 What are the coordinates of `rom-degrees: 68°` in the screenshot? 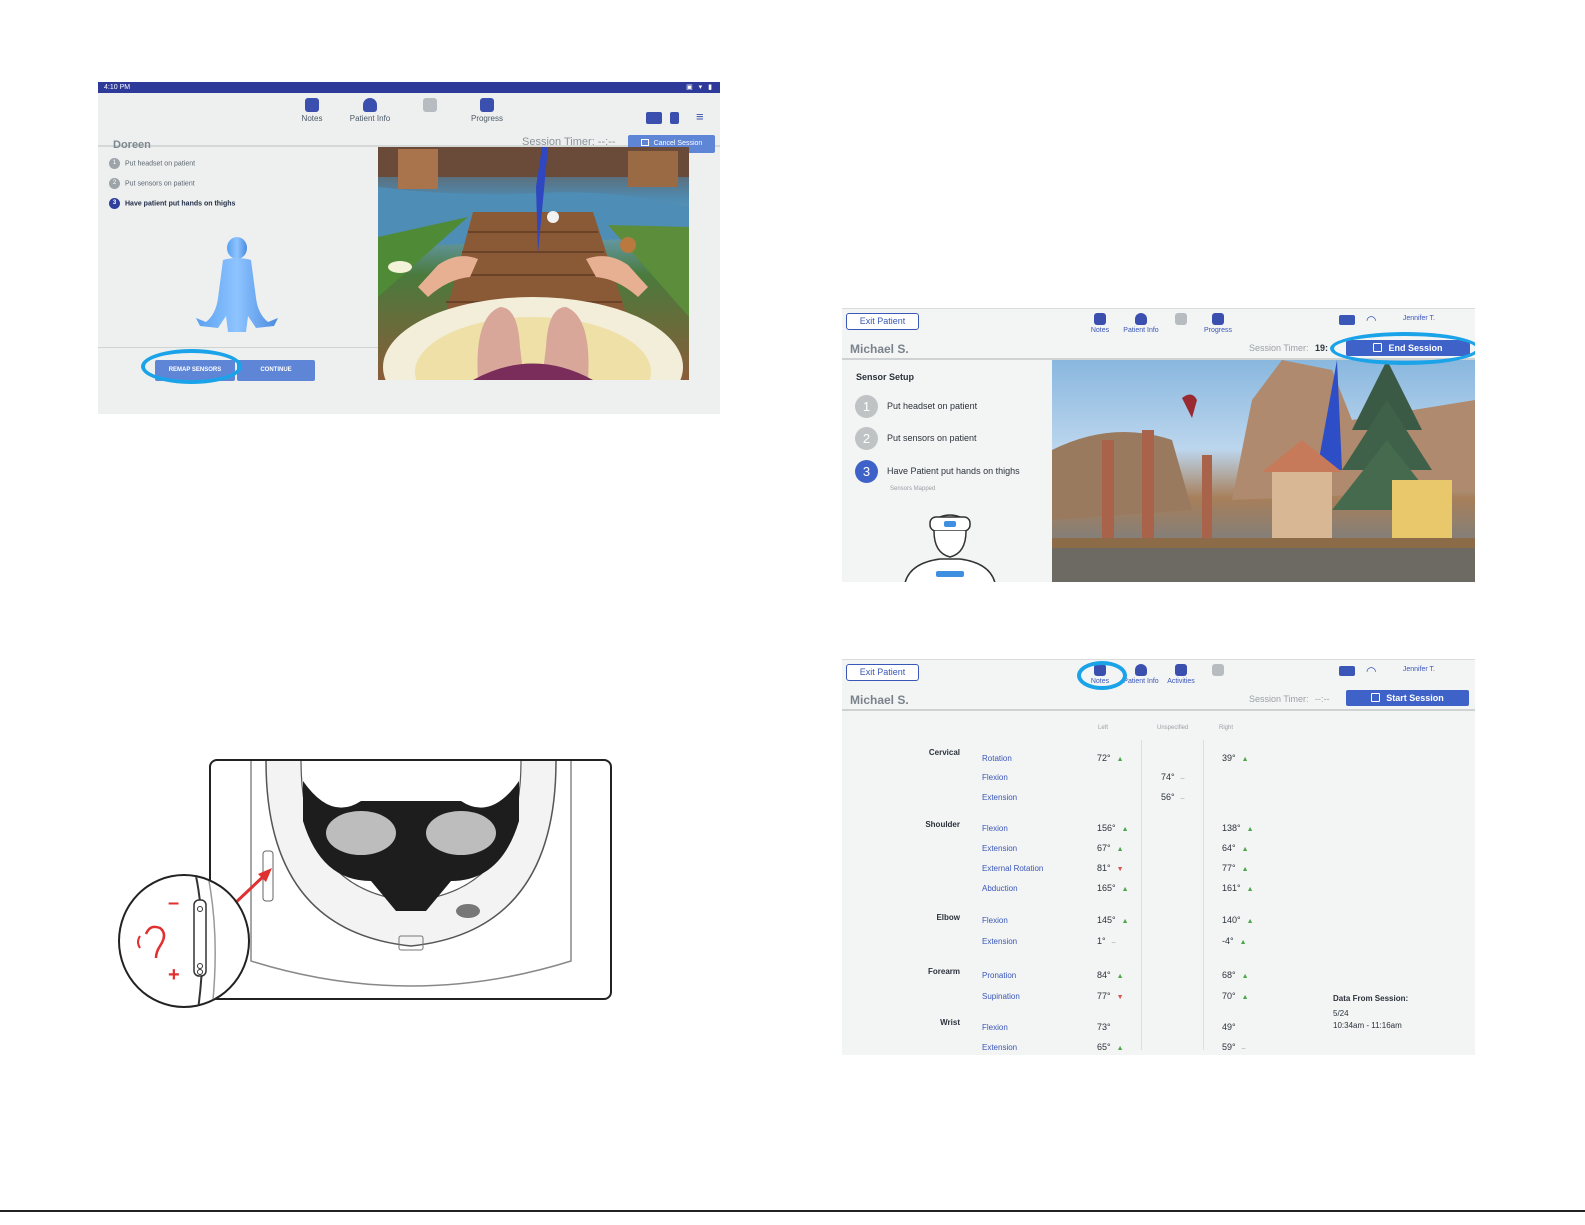 It's located at (1229, 975).